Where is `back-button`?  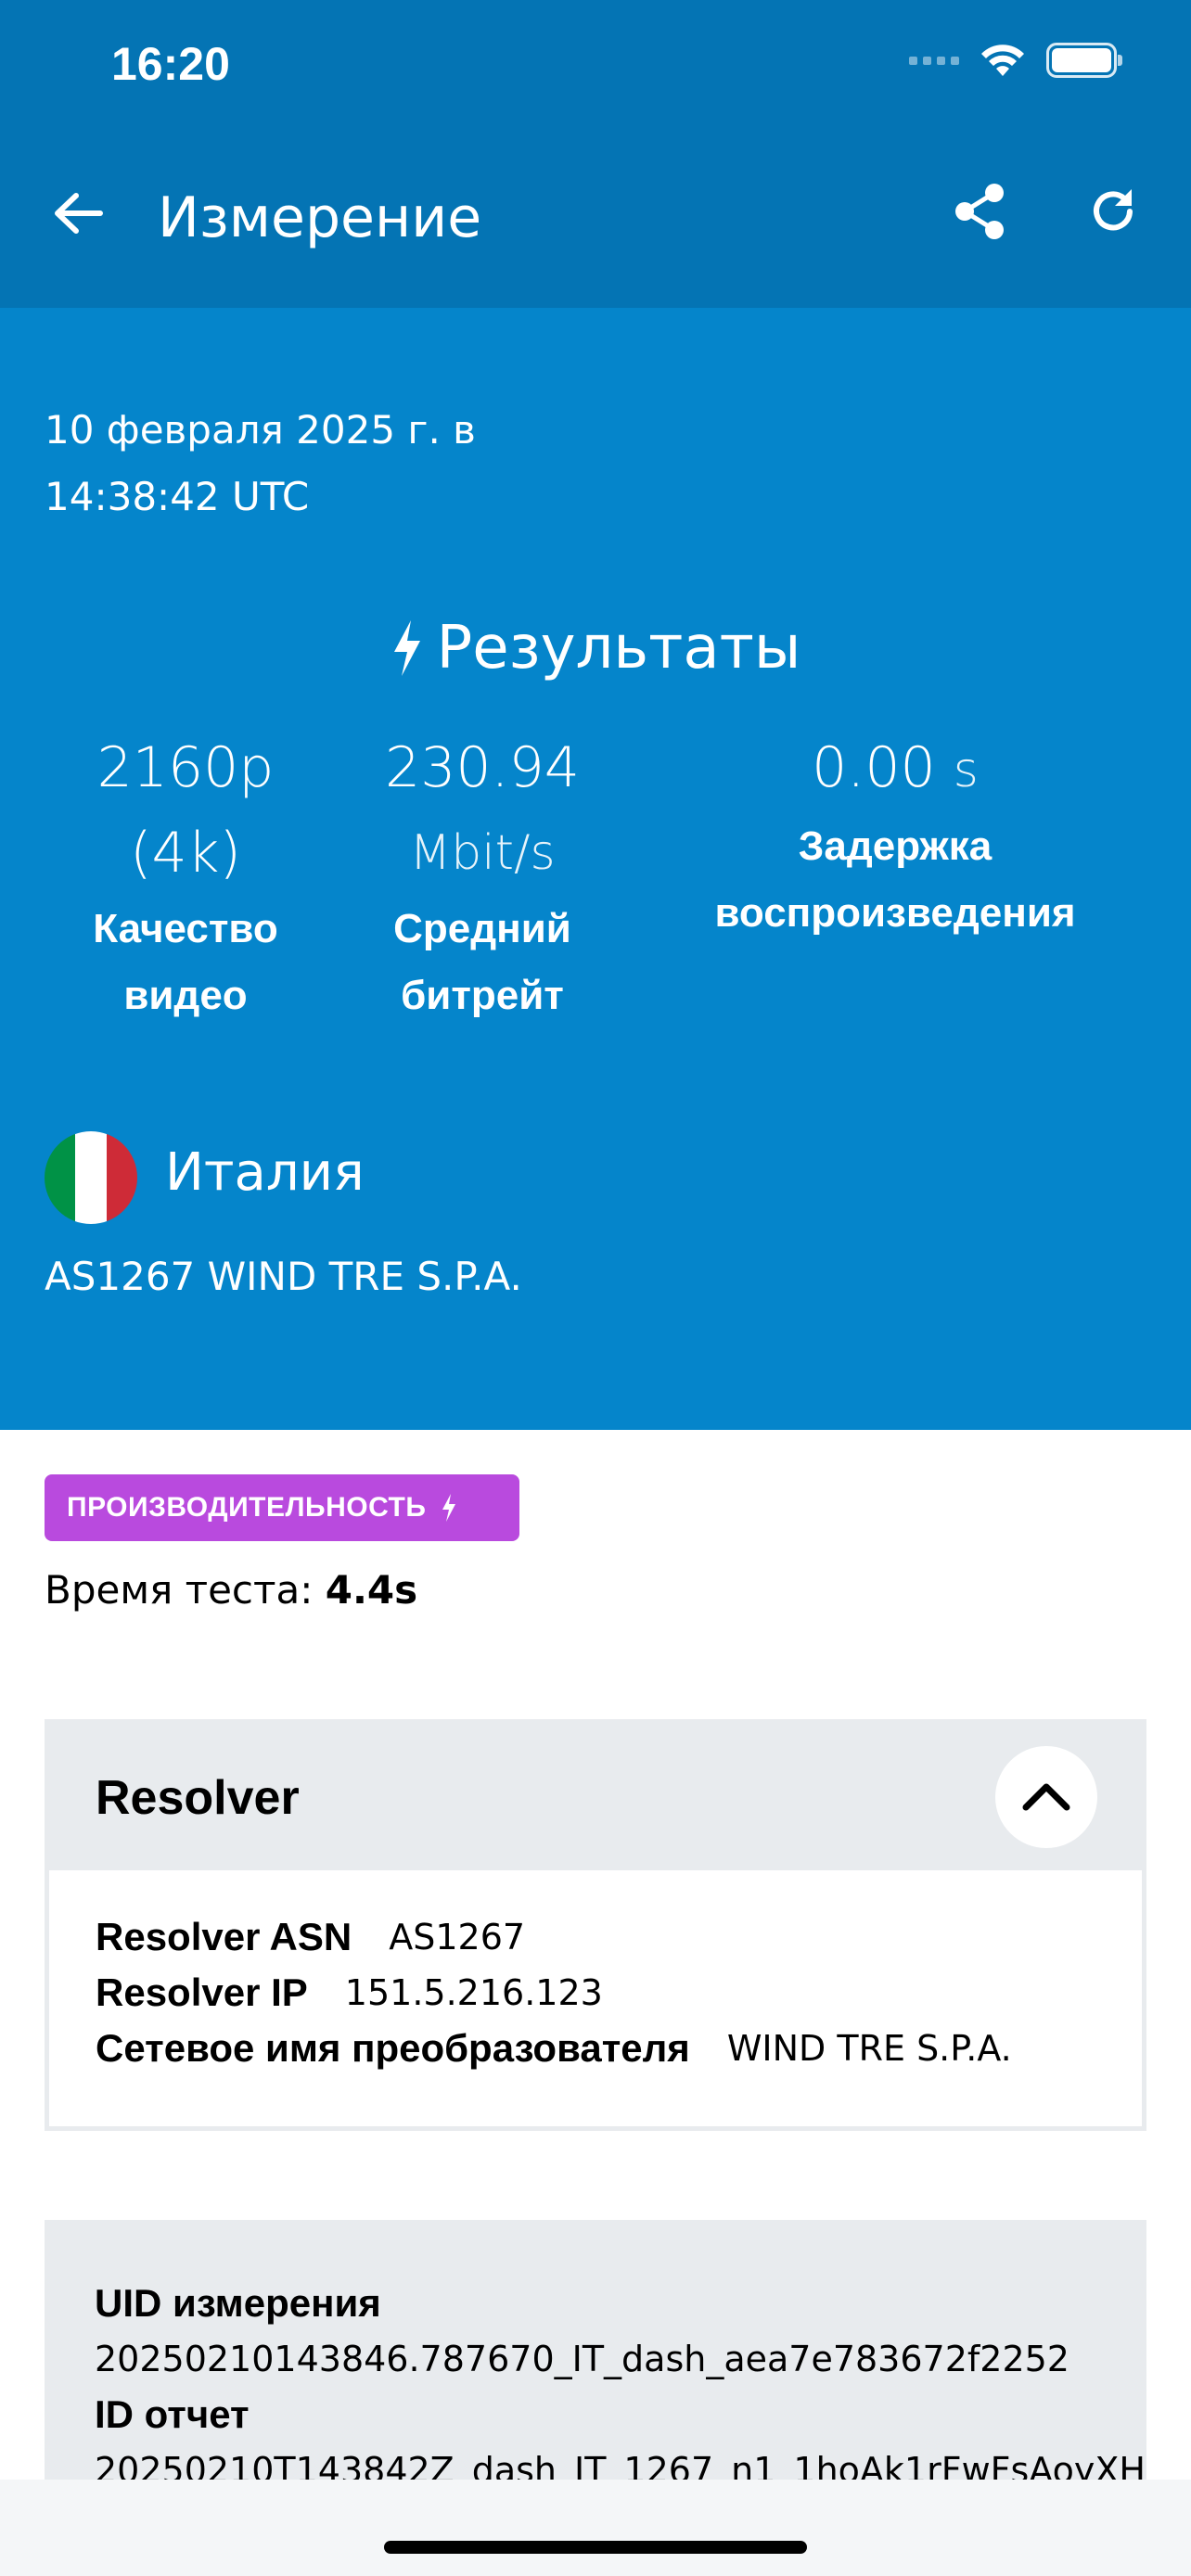 back-button is located at coordinates (78, 213).